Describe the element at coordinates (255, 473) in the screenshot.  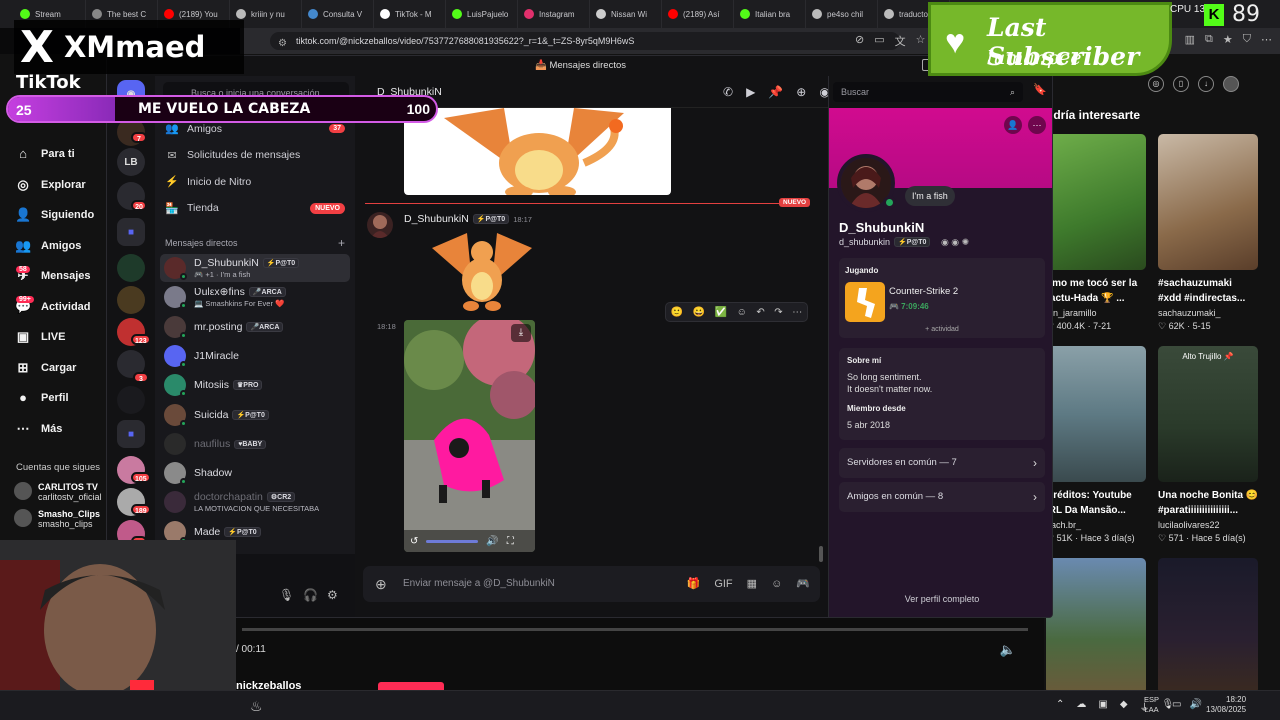
I see `dm-item: Shadow` at that location.